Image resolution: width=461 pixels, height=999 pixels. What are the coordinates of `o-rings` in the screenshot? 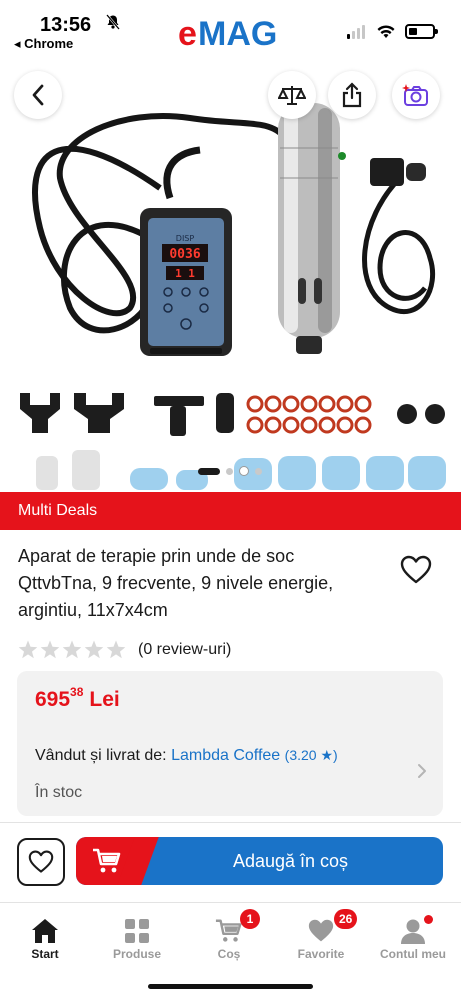 It's located at (309, 414).